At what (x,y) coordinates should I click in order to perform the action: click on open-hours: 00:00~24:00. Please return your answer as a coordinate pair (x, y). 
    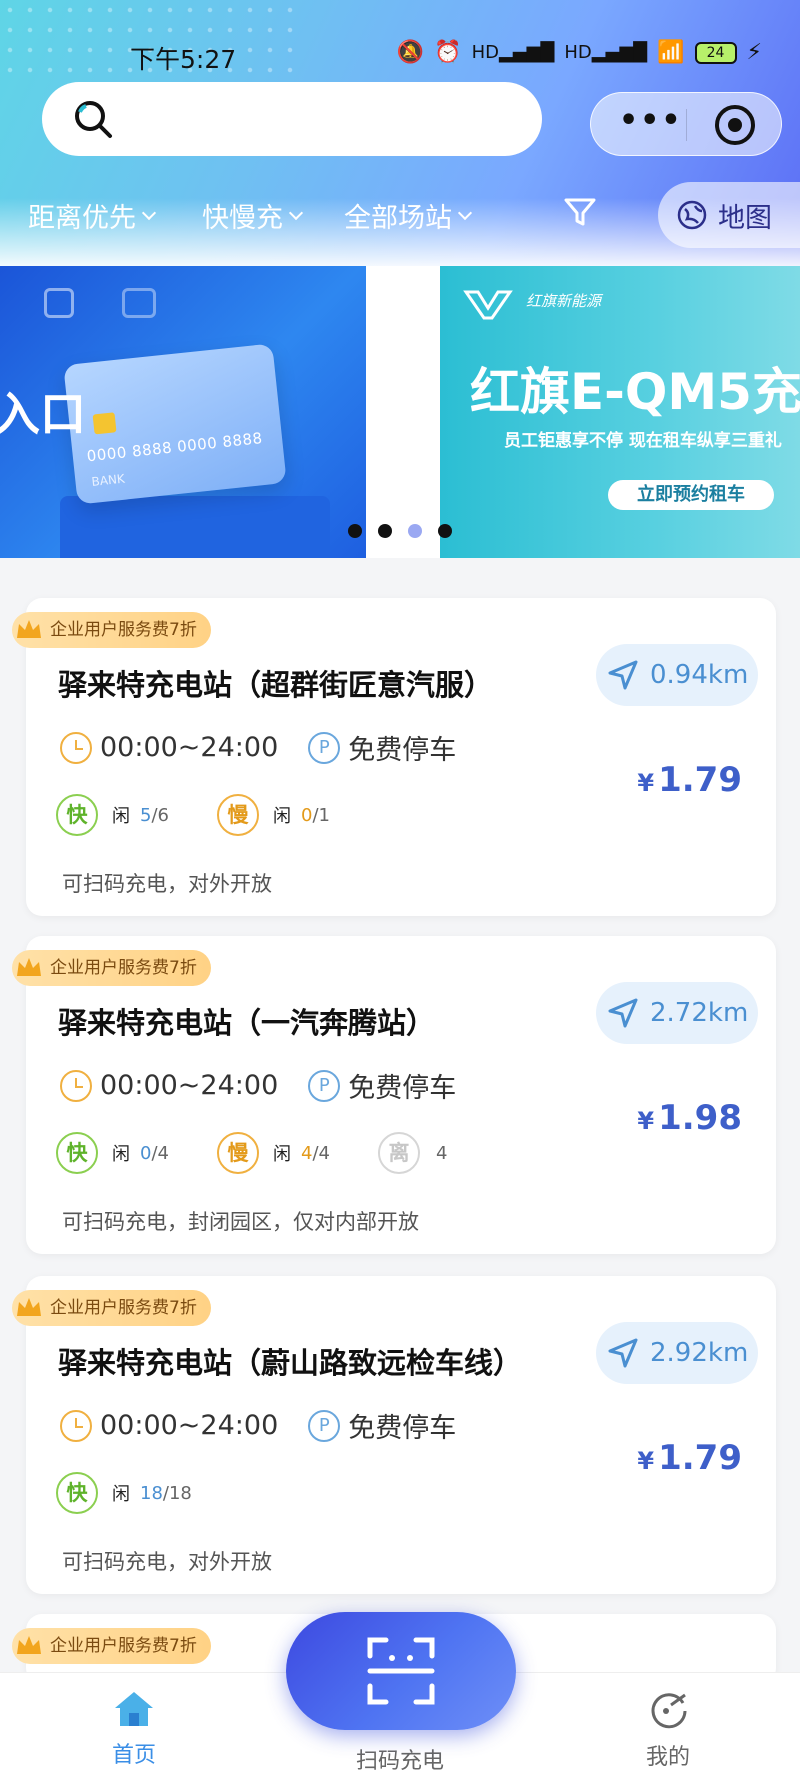
    Looking at the image, I should click on (189, 1085).